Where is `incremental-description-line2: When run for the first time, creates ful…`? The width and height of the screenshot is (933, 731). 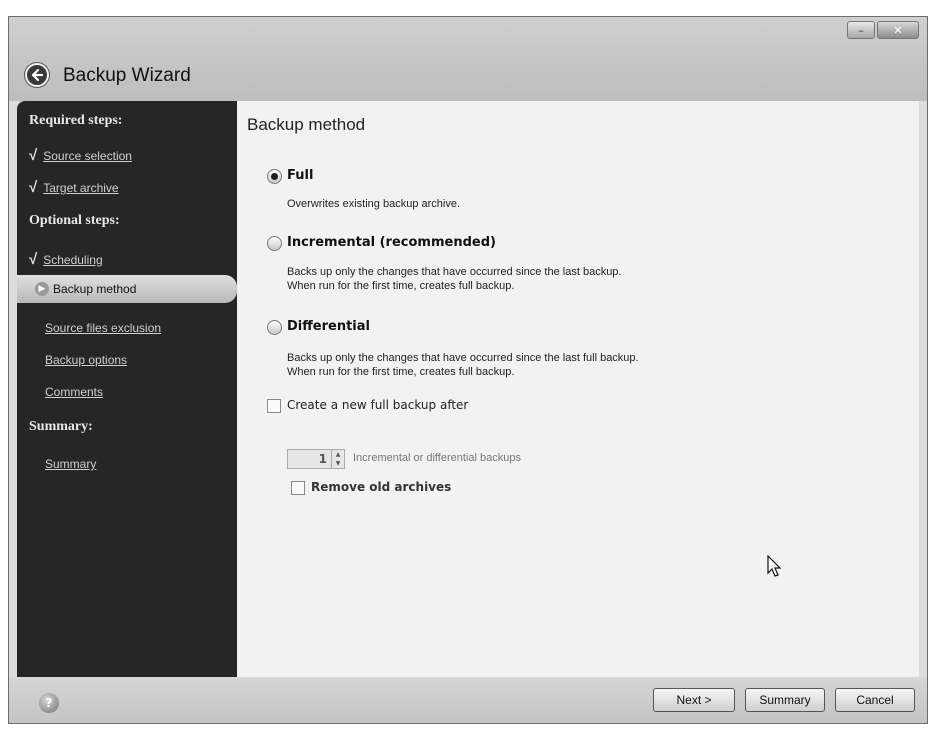 incremental-description-line2: When run for the first time, creates ful… is located at coordinates (401, 286).